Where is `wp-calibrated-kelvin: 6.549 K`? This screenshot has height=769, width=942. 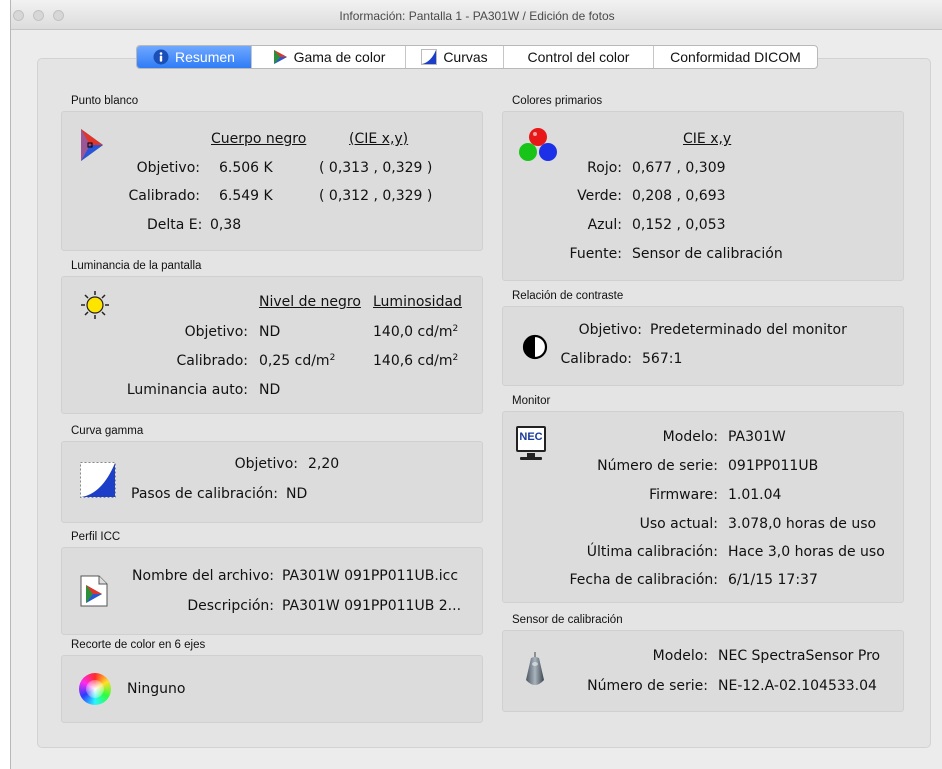
wp-calibrated-kelvin: 6.549 K is located at coordinates (246, 196).